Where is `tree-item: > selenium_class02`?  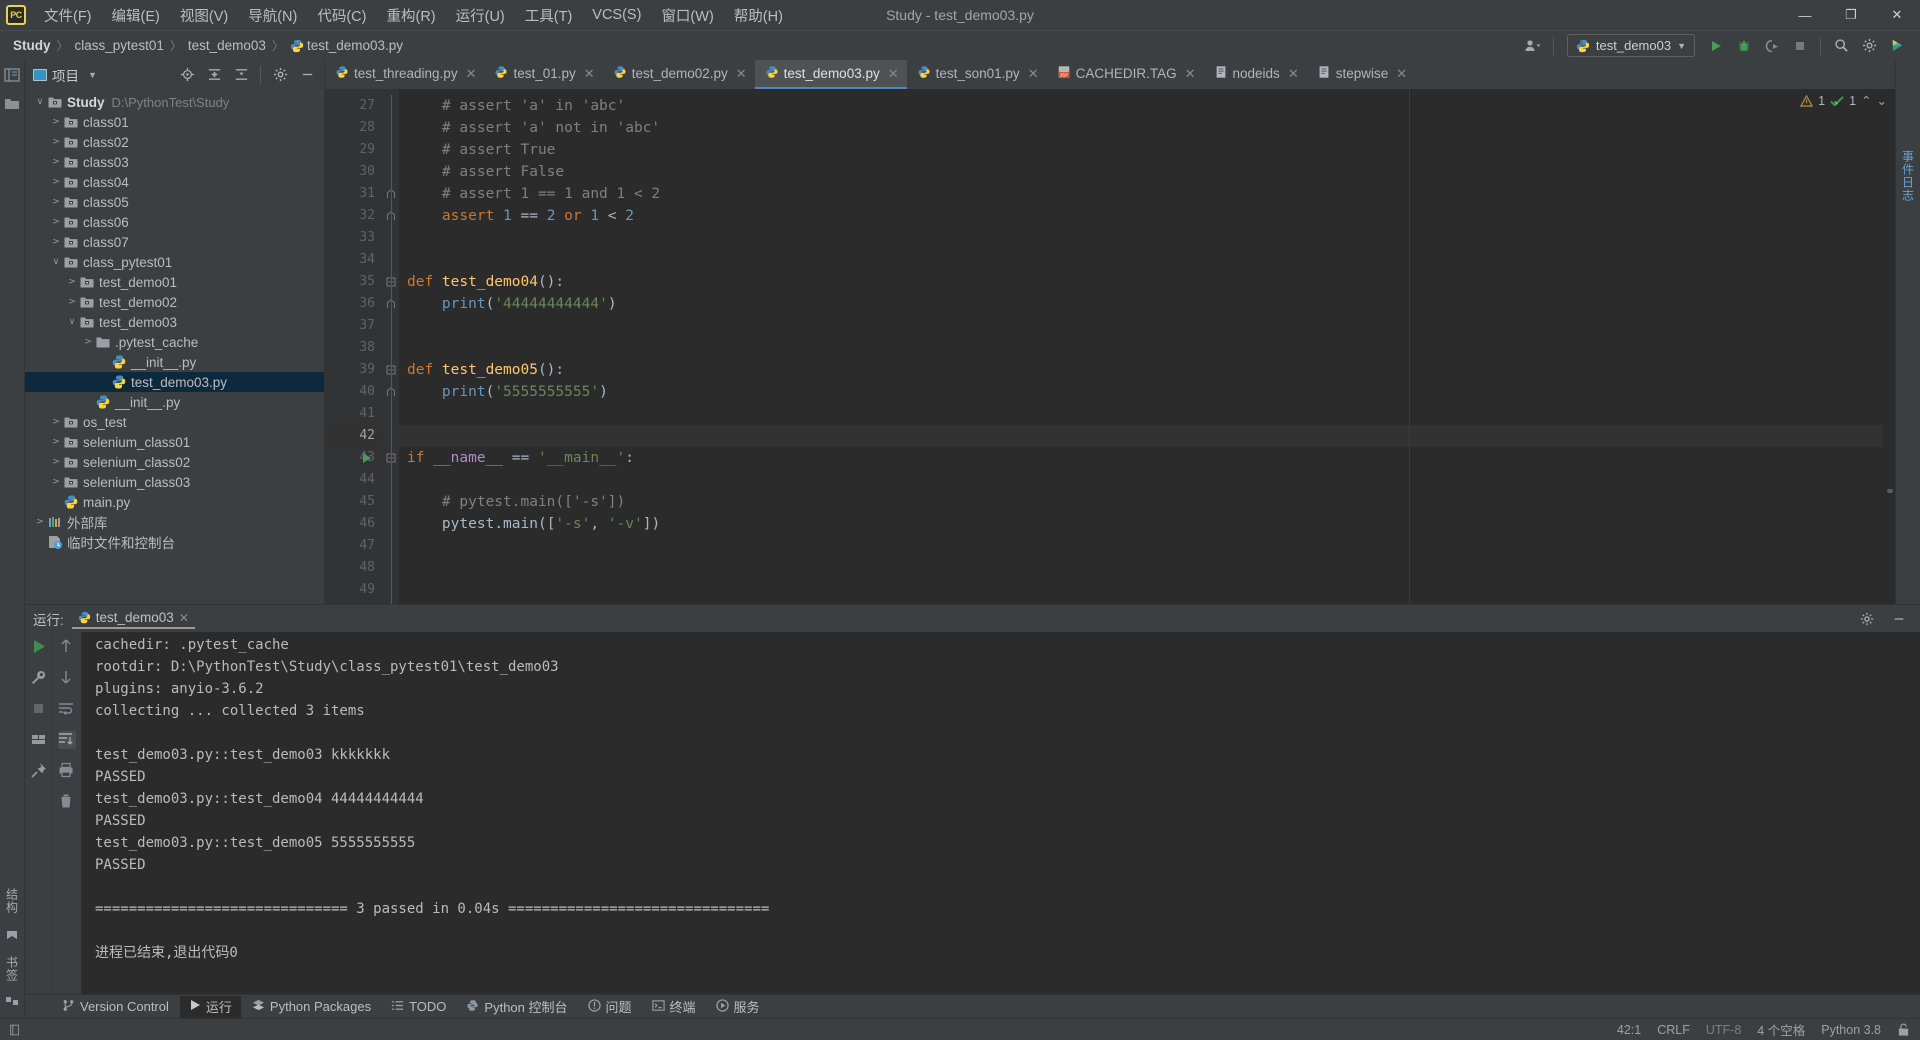 tree-item: > selenium_class02 is located at coordinates (174, 462).